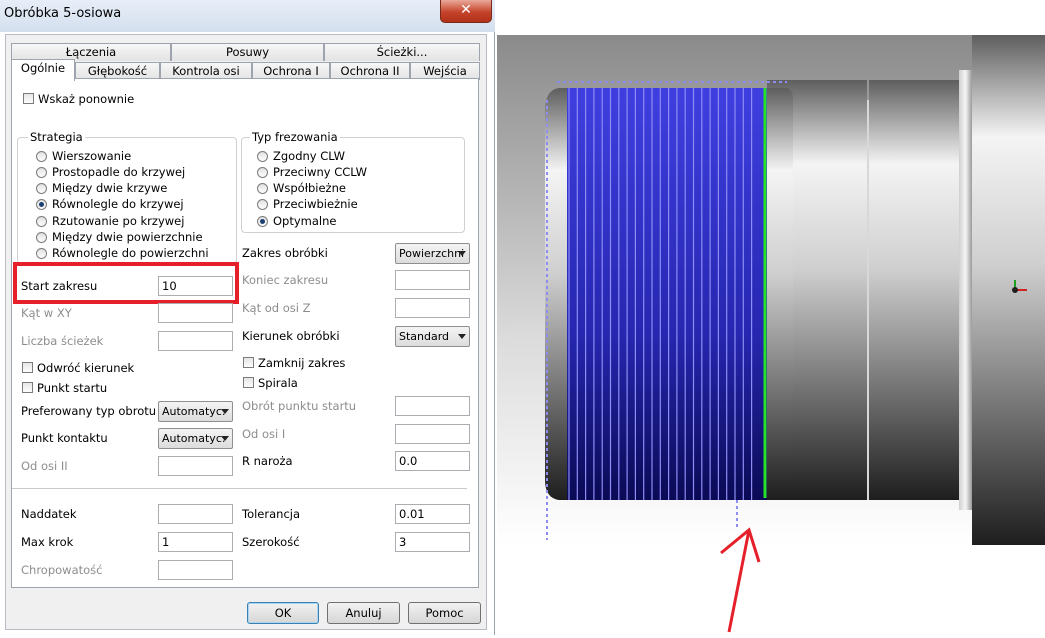  Describe the element at coordinates (309, 188) in the screenshot. I see `milling-option-label: Współbieżne` at that location.